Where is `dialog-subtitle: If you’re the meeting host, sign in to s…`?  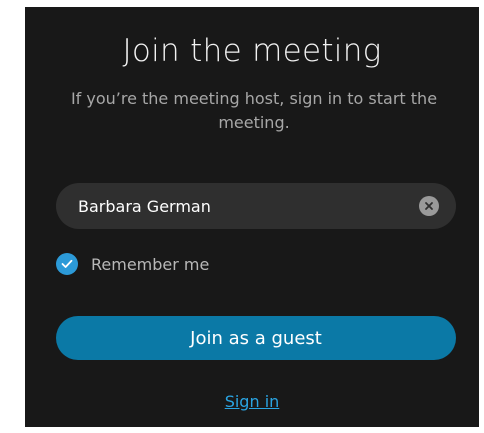
dialog-subtitle: If you’re the meeting host, sign in to s… is located at coordinates (254, 110).